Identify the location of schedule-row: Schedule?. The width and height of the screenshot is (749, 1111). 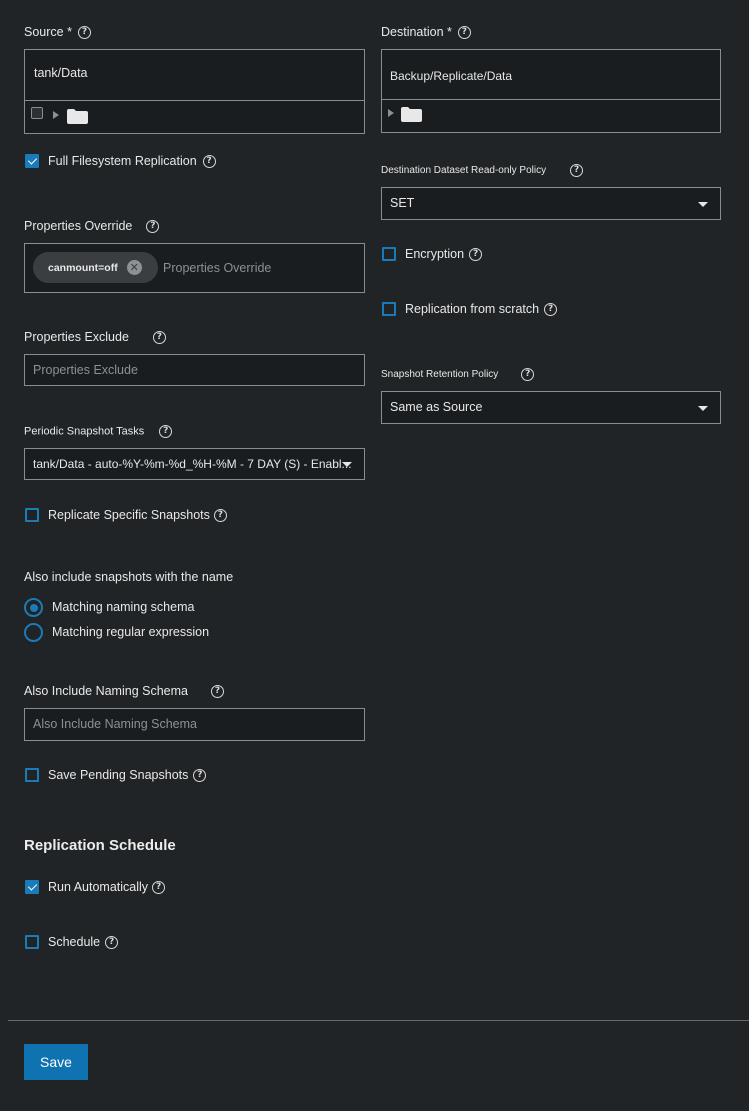
(83, 942).